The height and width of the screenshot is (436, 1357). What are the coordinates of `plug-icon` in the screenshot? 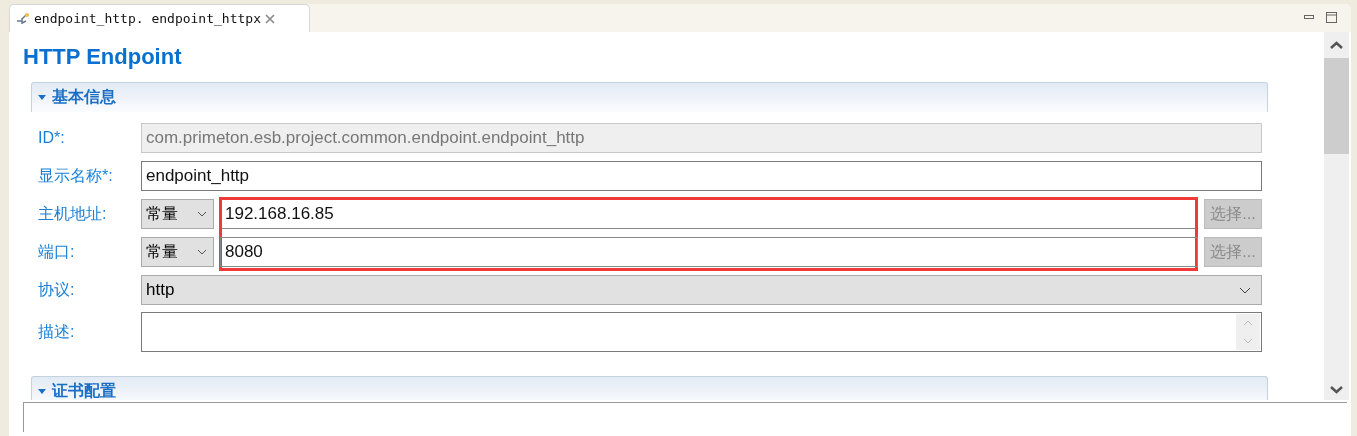 It's located at (23, 18).